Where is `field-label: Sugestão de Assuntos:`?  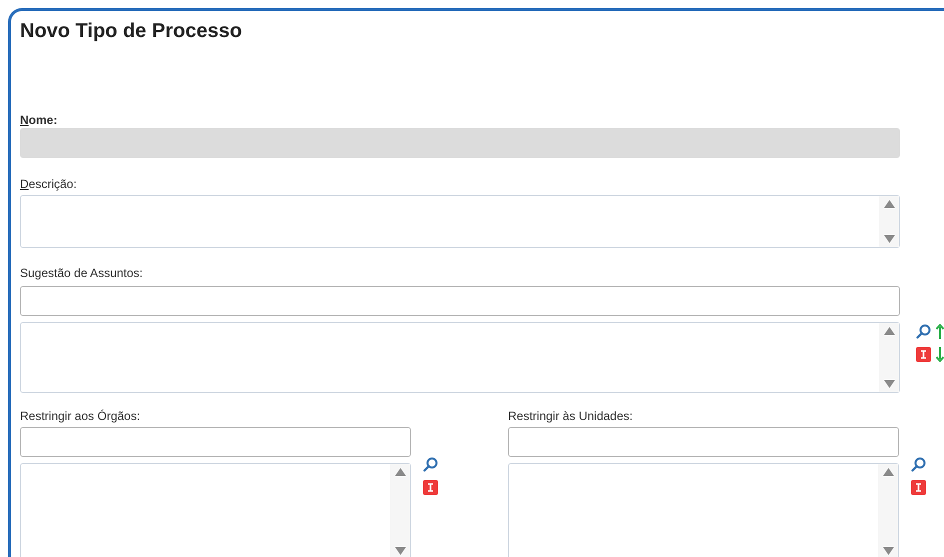 field-label: Sugestão de Assuntos: is located at coordinates (82, 273).